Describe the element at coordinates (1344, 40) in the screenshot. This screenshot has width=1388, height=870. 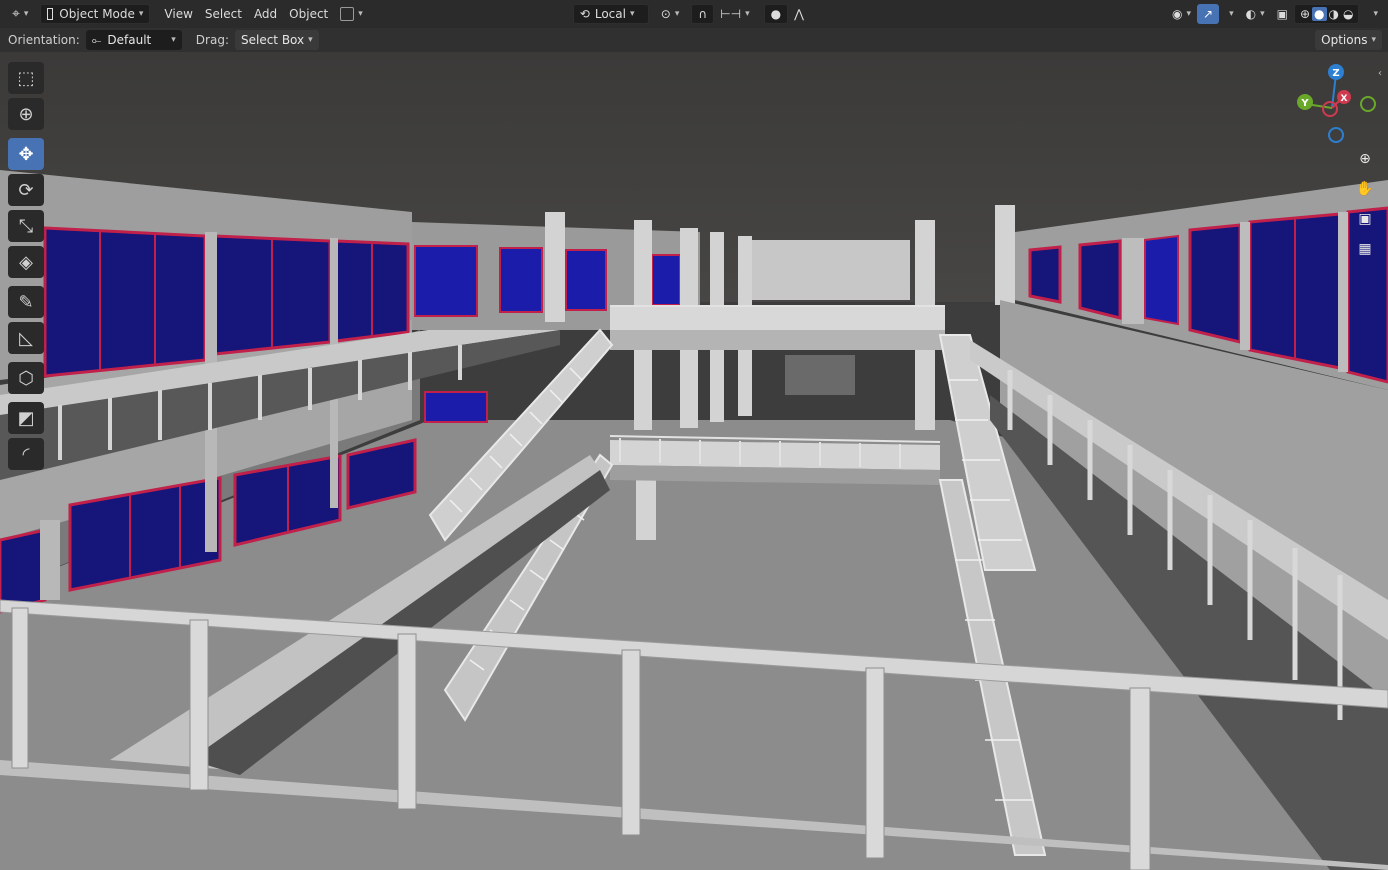
I see `options-label: Options` at that location.